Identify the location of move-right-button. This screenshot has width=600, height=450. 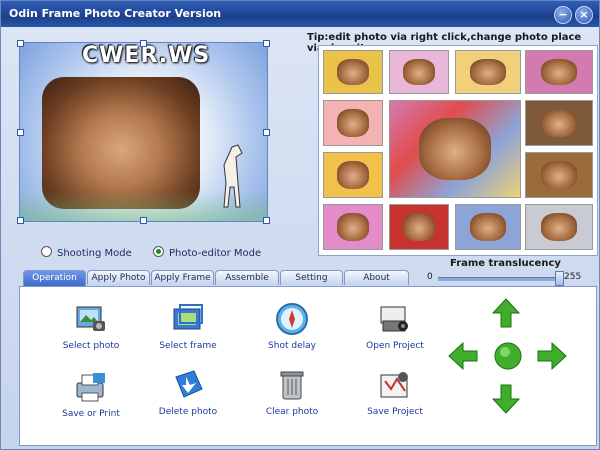
(552, 356).